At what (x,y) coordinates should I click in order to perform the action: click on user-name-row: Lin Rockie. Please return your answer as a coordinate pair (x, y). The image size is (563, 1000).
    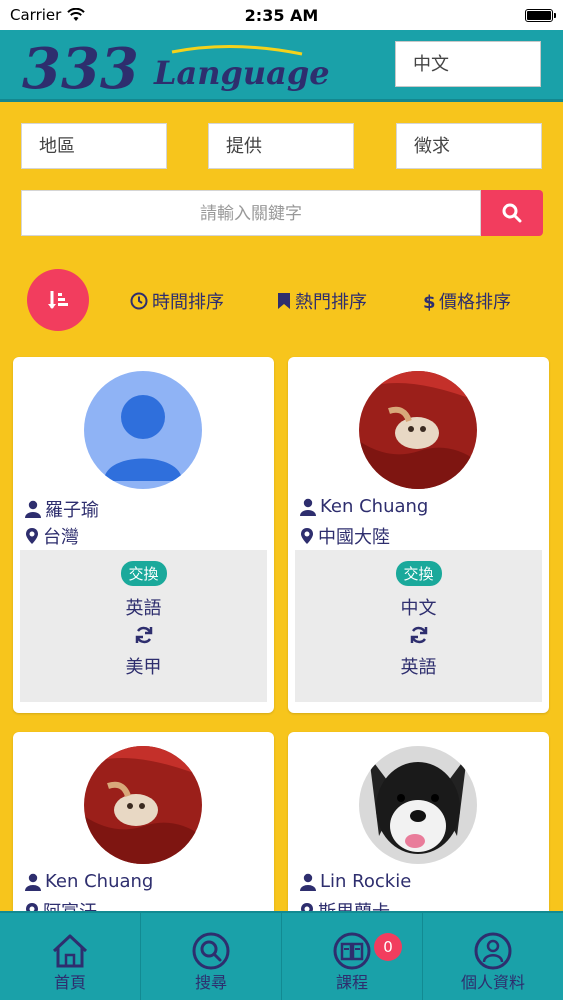
    Looking at the image, I should click on (355, 881).